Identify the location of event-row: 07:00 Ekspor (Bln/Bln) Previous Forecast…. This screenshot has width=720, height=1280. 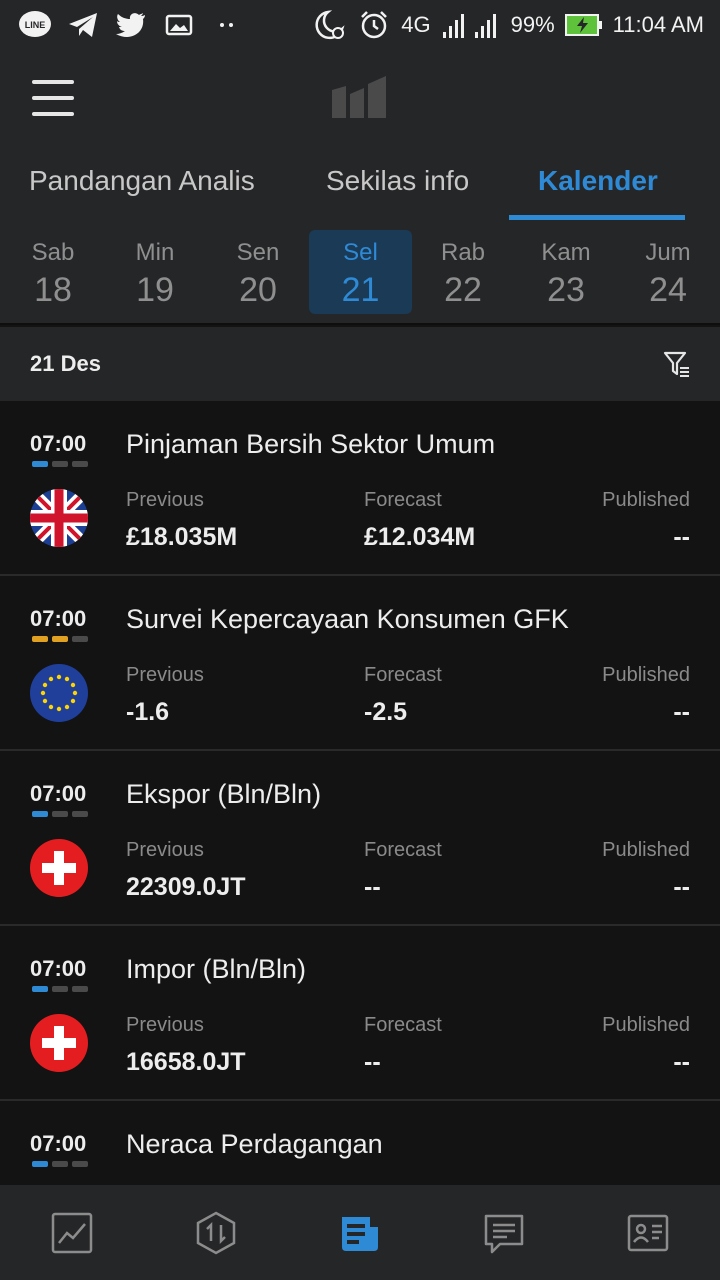
(360, 838).